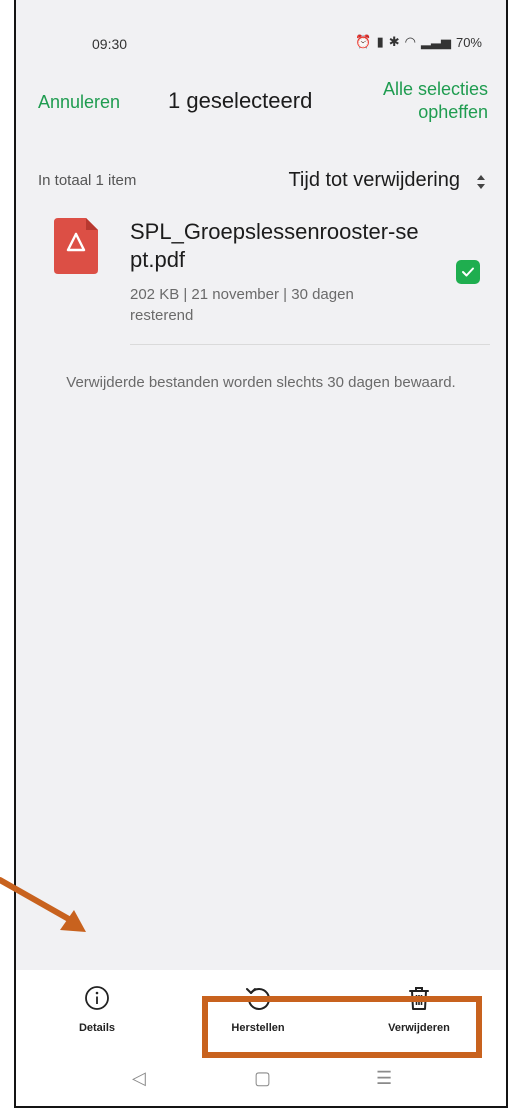  Describe the element at coordinates (342, 1027) in the screenshot. I see `annotation-highlight-box` at that location.